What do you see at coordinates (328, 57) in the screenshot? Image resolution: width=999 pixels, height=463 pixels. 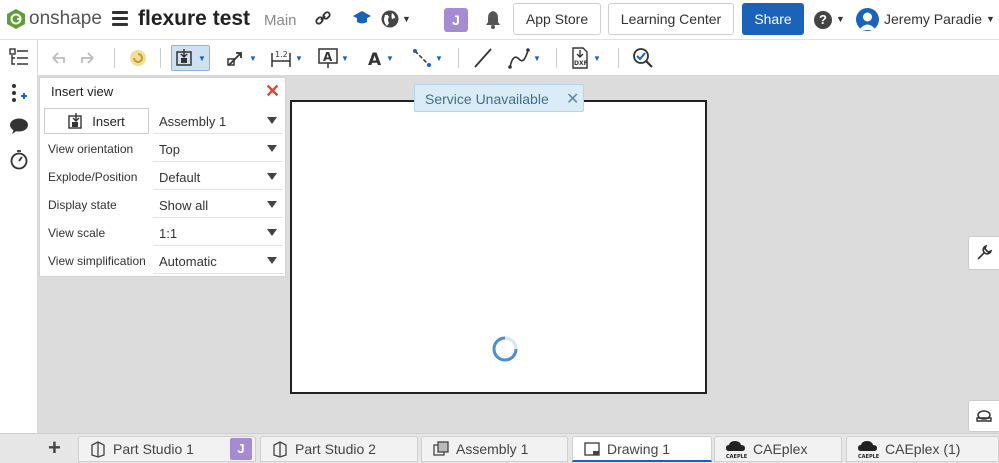 I see `svg-text: A` at bounding box center [328, 57].